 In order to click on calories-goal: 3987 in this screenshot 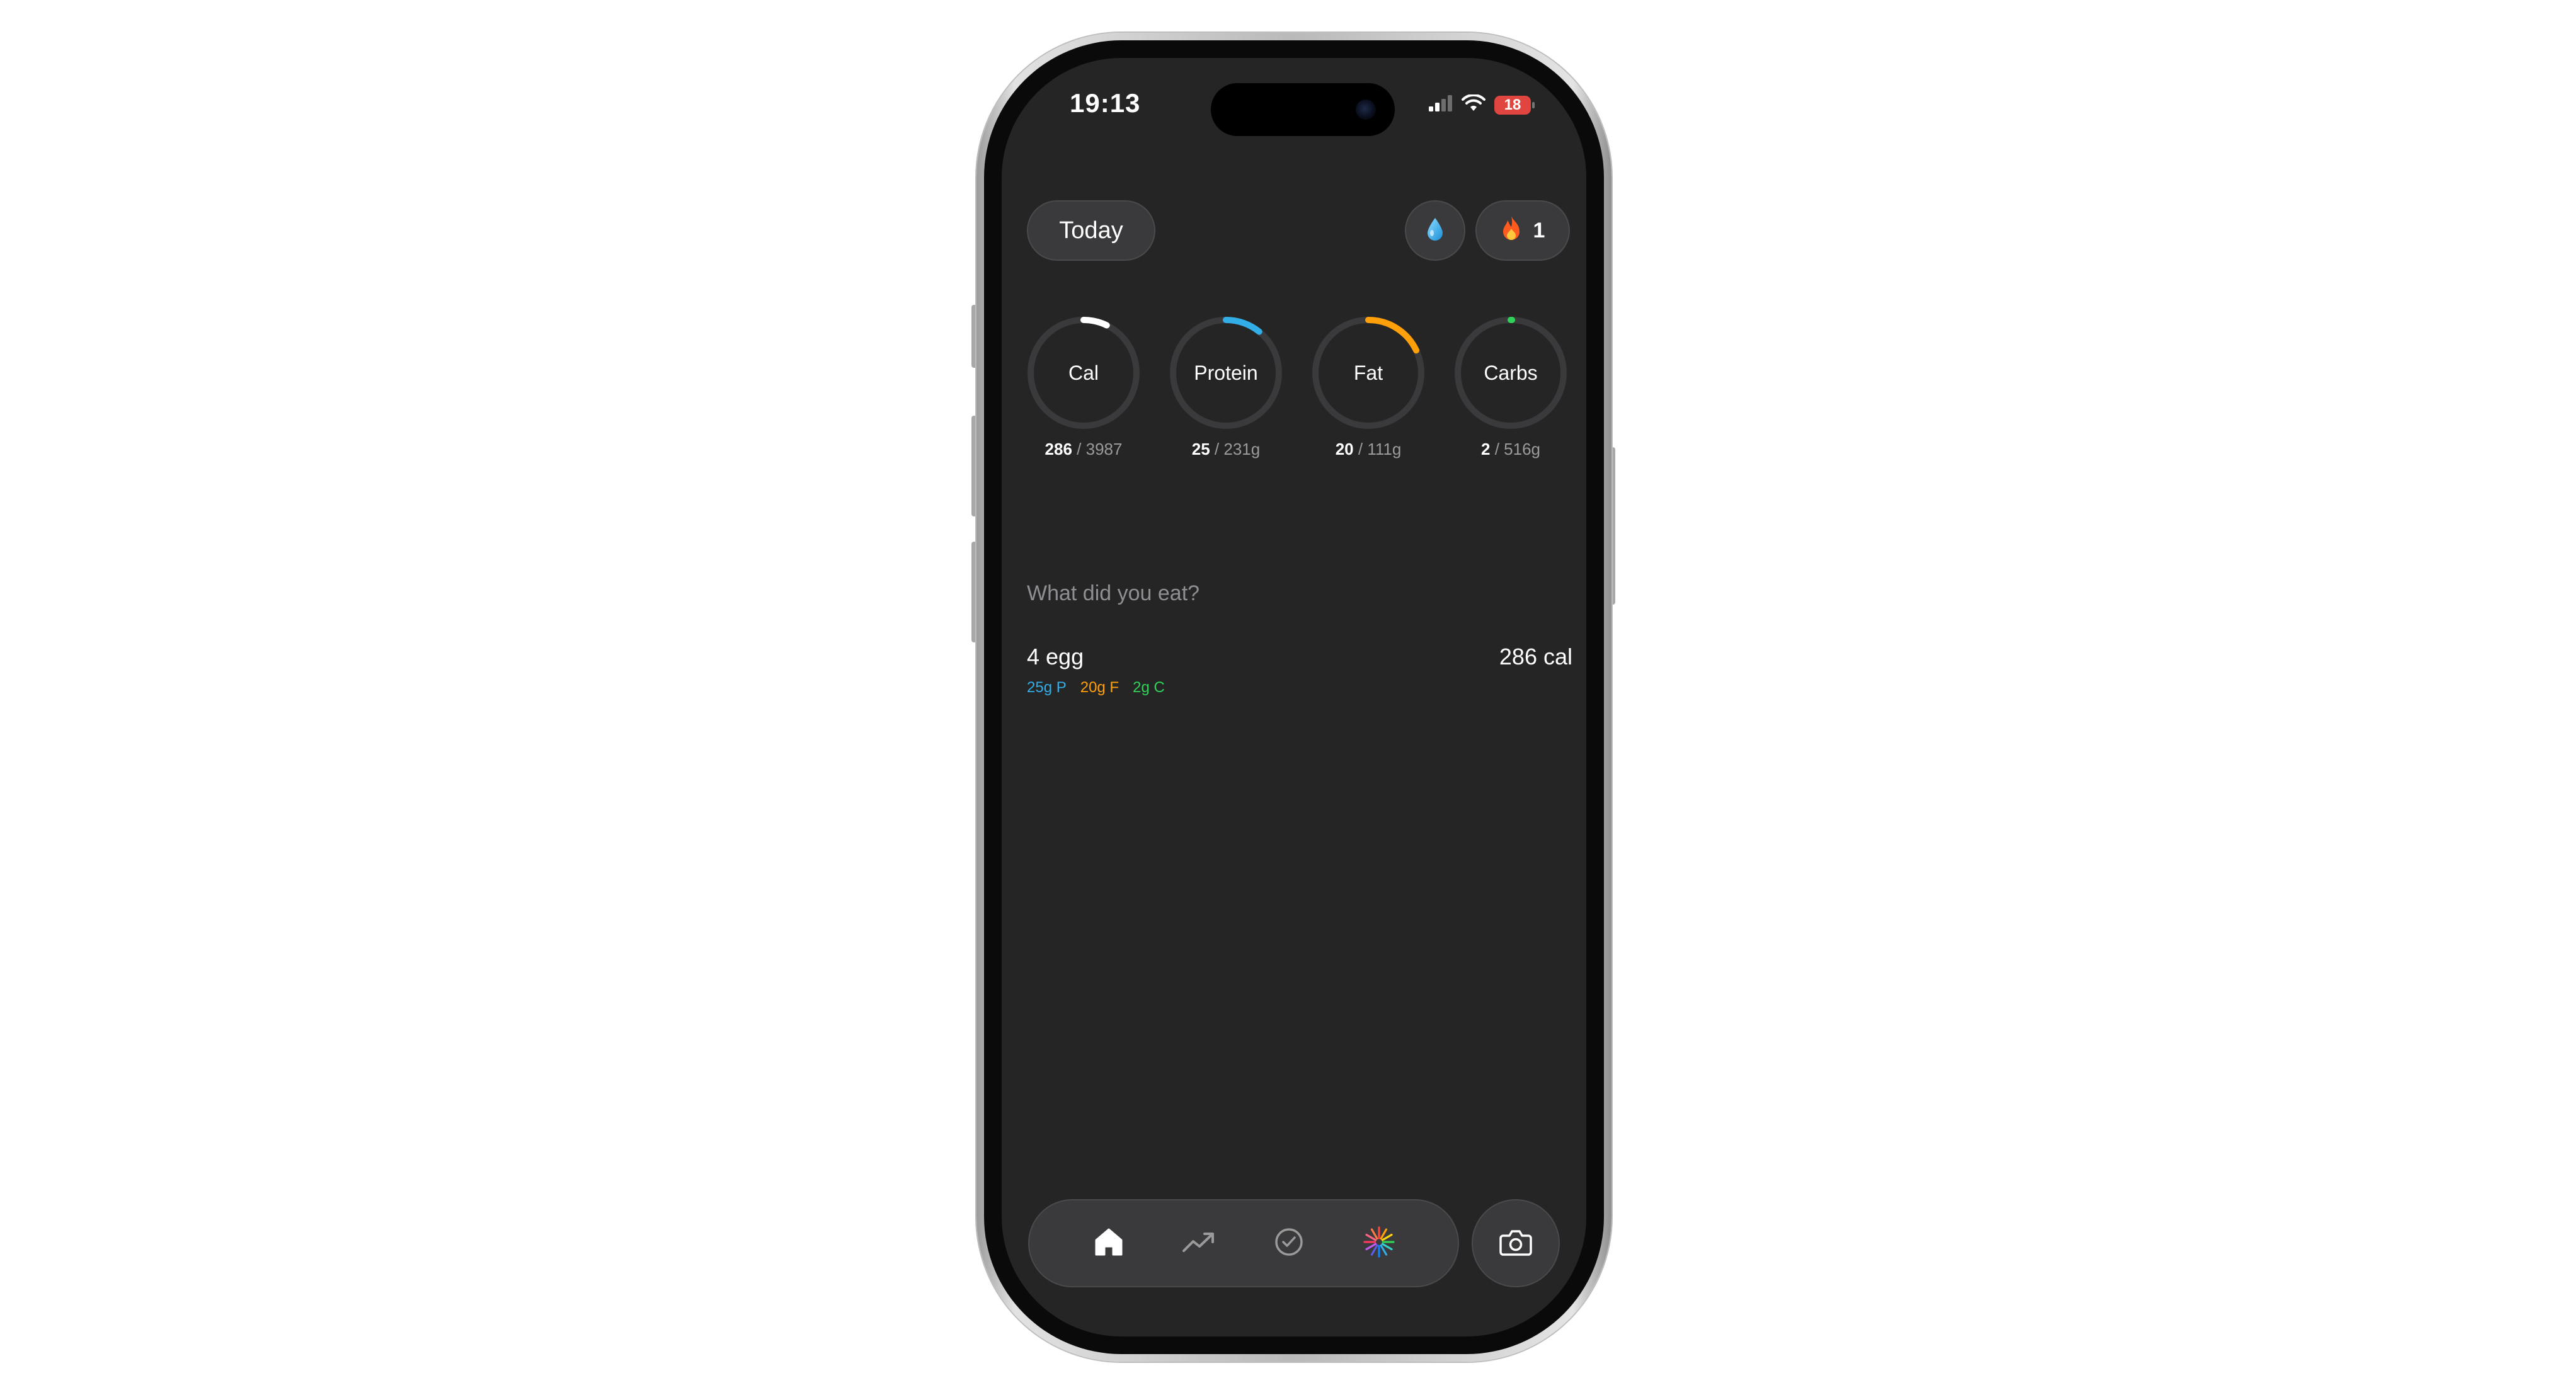, I will do `click(1104, 449)`.